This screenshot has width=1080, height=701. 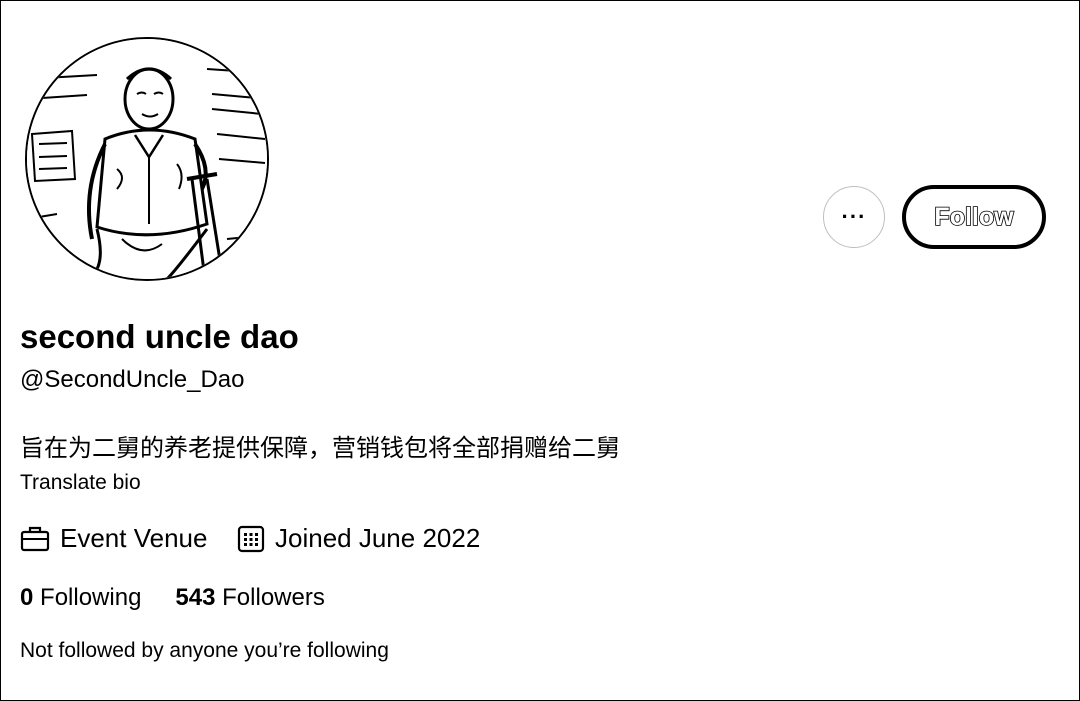 I want to click on more-options-button: ···, so click(x=854, y=217).